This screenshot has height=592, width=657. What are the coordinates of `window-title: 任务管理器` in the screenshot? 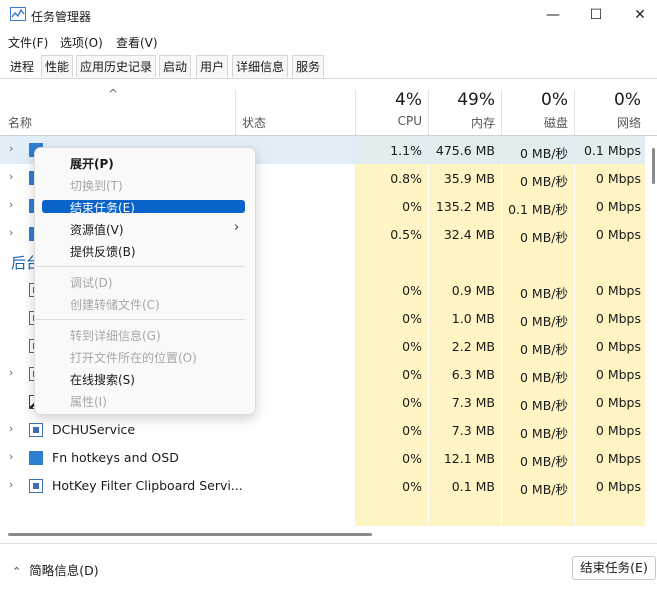 It's located at (61, 17).